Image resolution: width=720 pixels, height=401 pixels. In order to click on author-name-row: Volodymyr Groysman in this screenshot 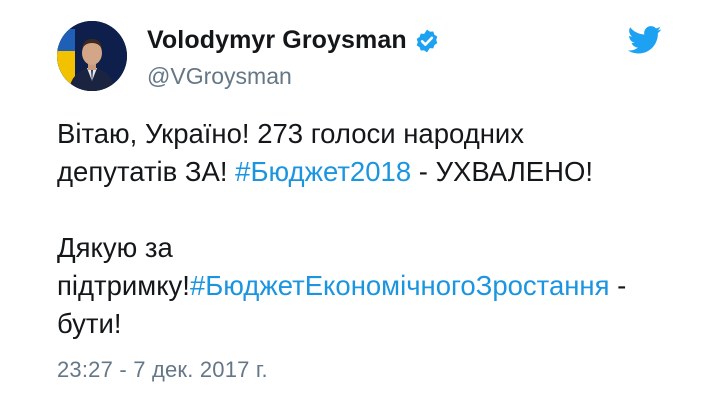, I will do `click(293, 40)`.